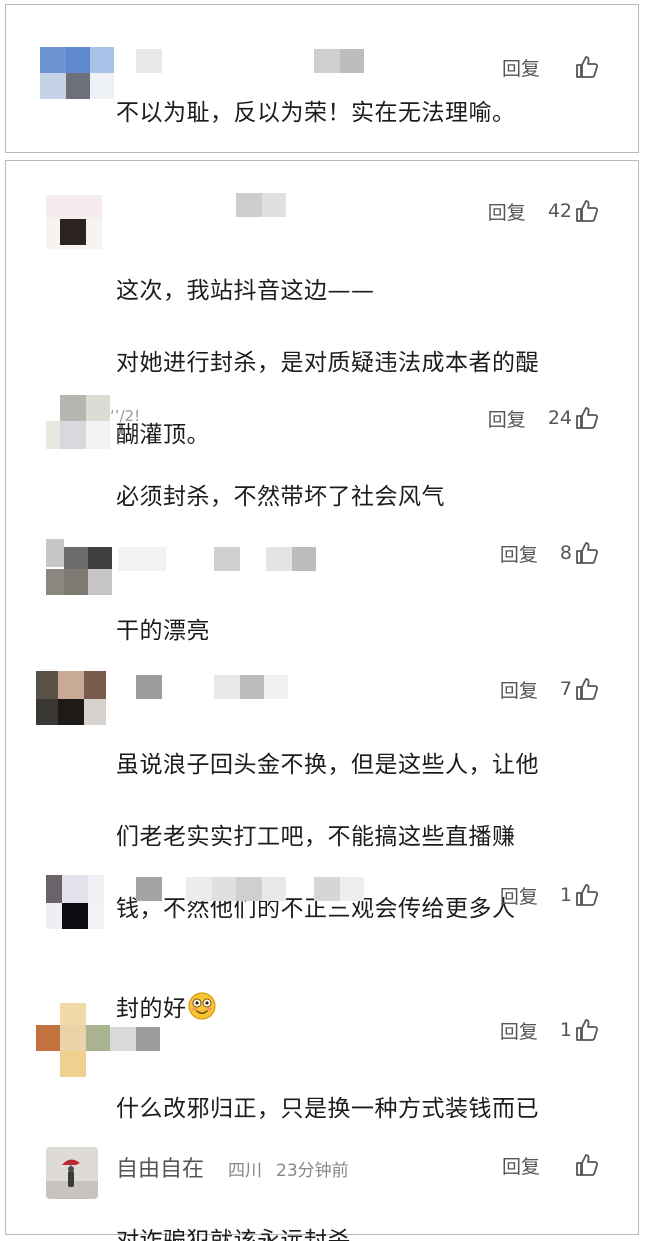 The height and width of the screenshot is (1241, 645). I want to click on top-comment-panel: 回复 不以为耻，反以为荣！实在无法理喻。, so click(322, 78).